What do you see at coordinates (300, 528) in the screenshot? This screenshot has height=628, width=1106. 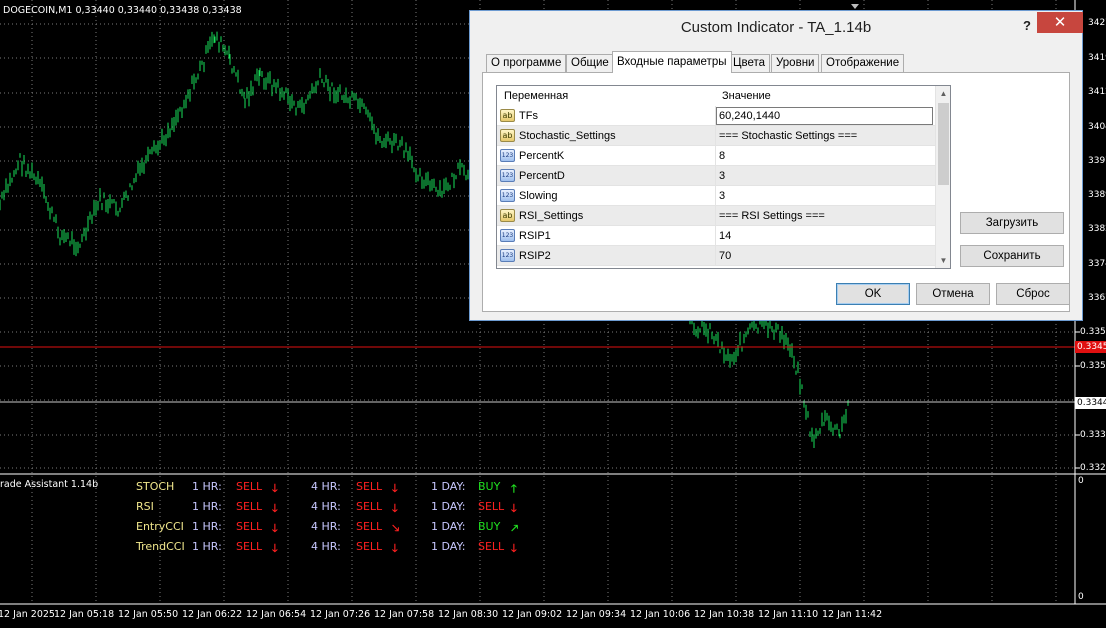 I see `indicator-row: EntryCCI 1 HR: SELL 🡓 4 HR: SELL 🡖 1 DAY: BUY 🡕` at bounding box center [300, 528].